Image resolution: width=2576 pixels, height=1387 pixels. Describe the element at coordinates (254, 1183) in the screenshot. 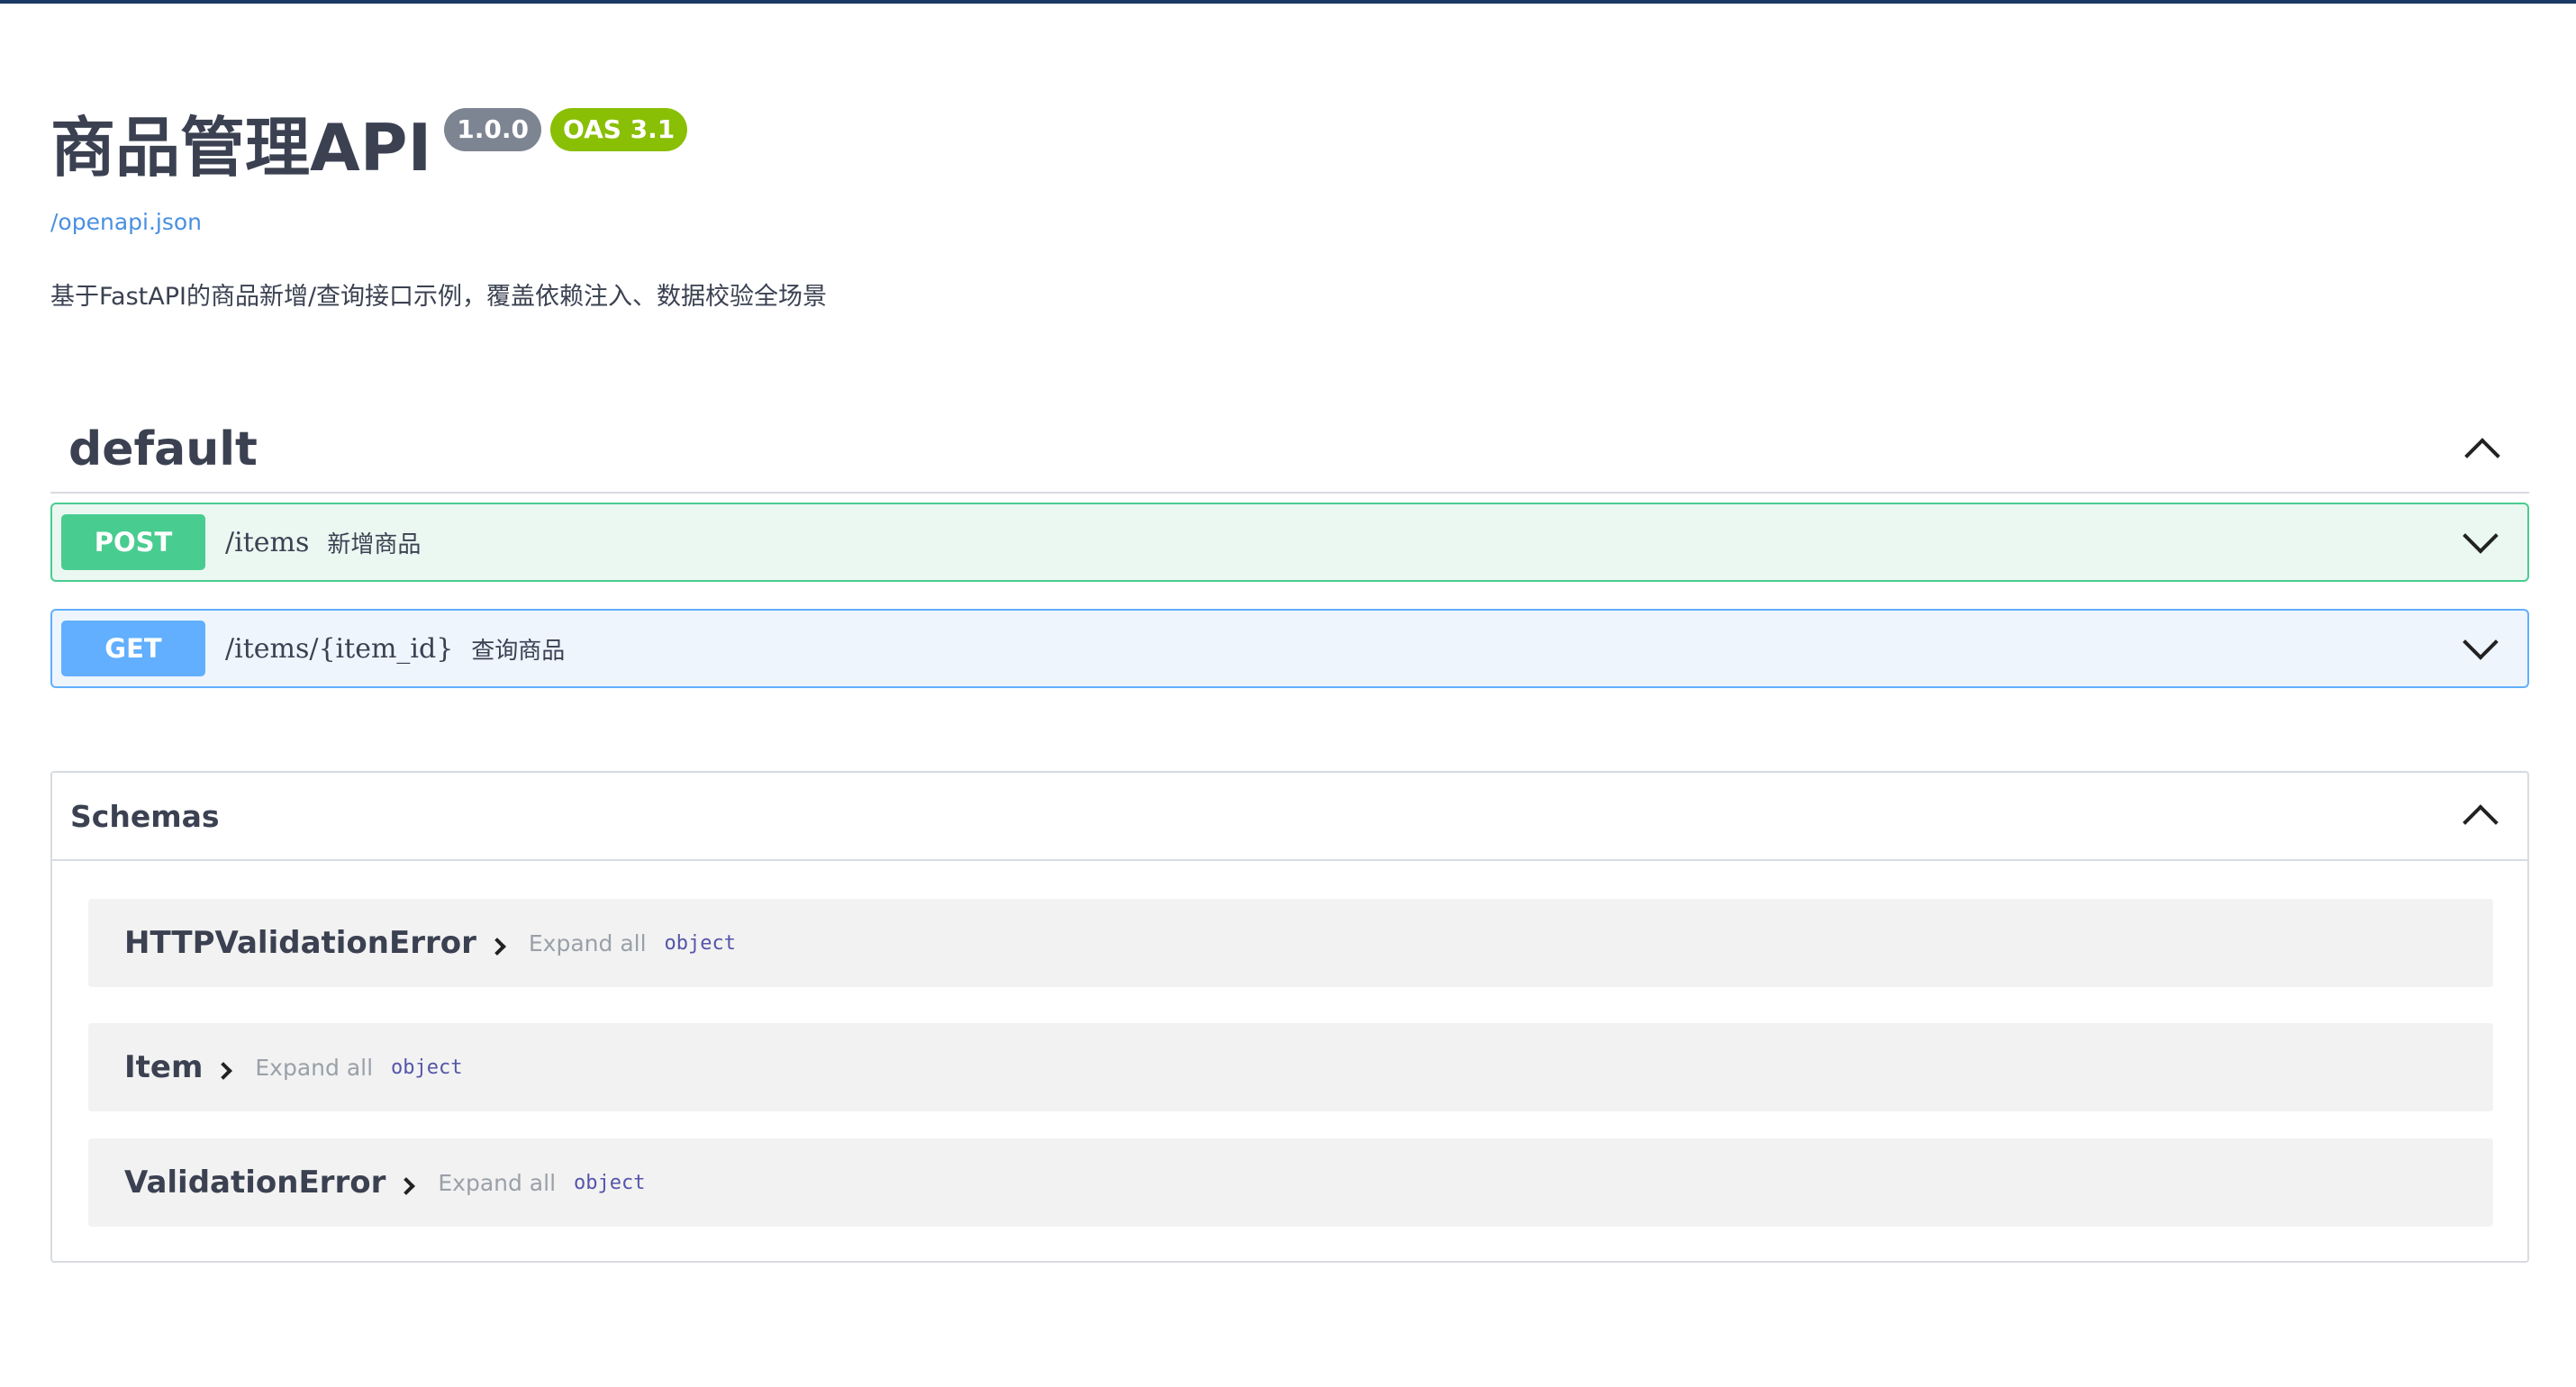

I see `schema-name: ValidationError` at that location.